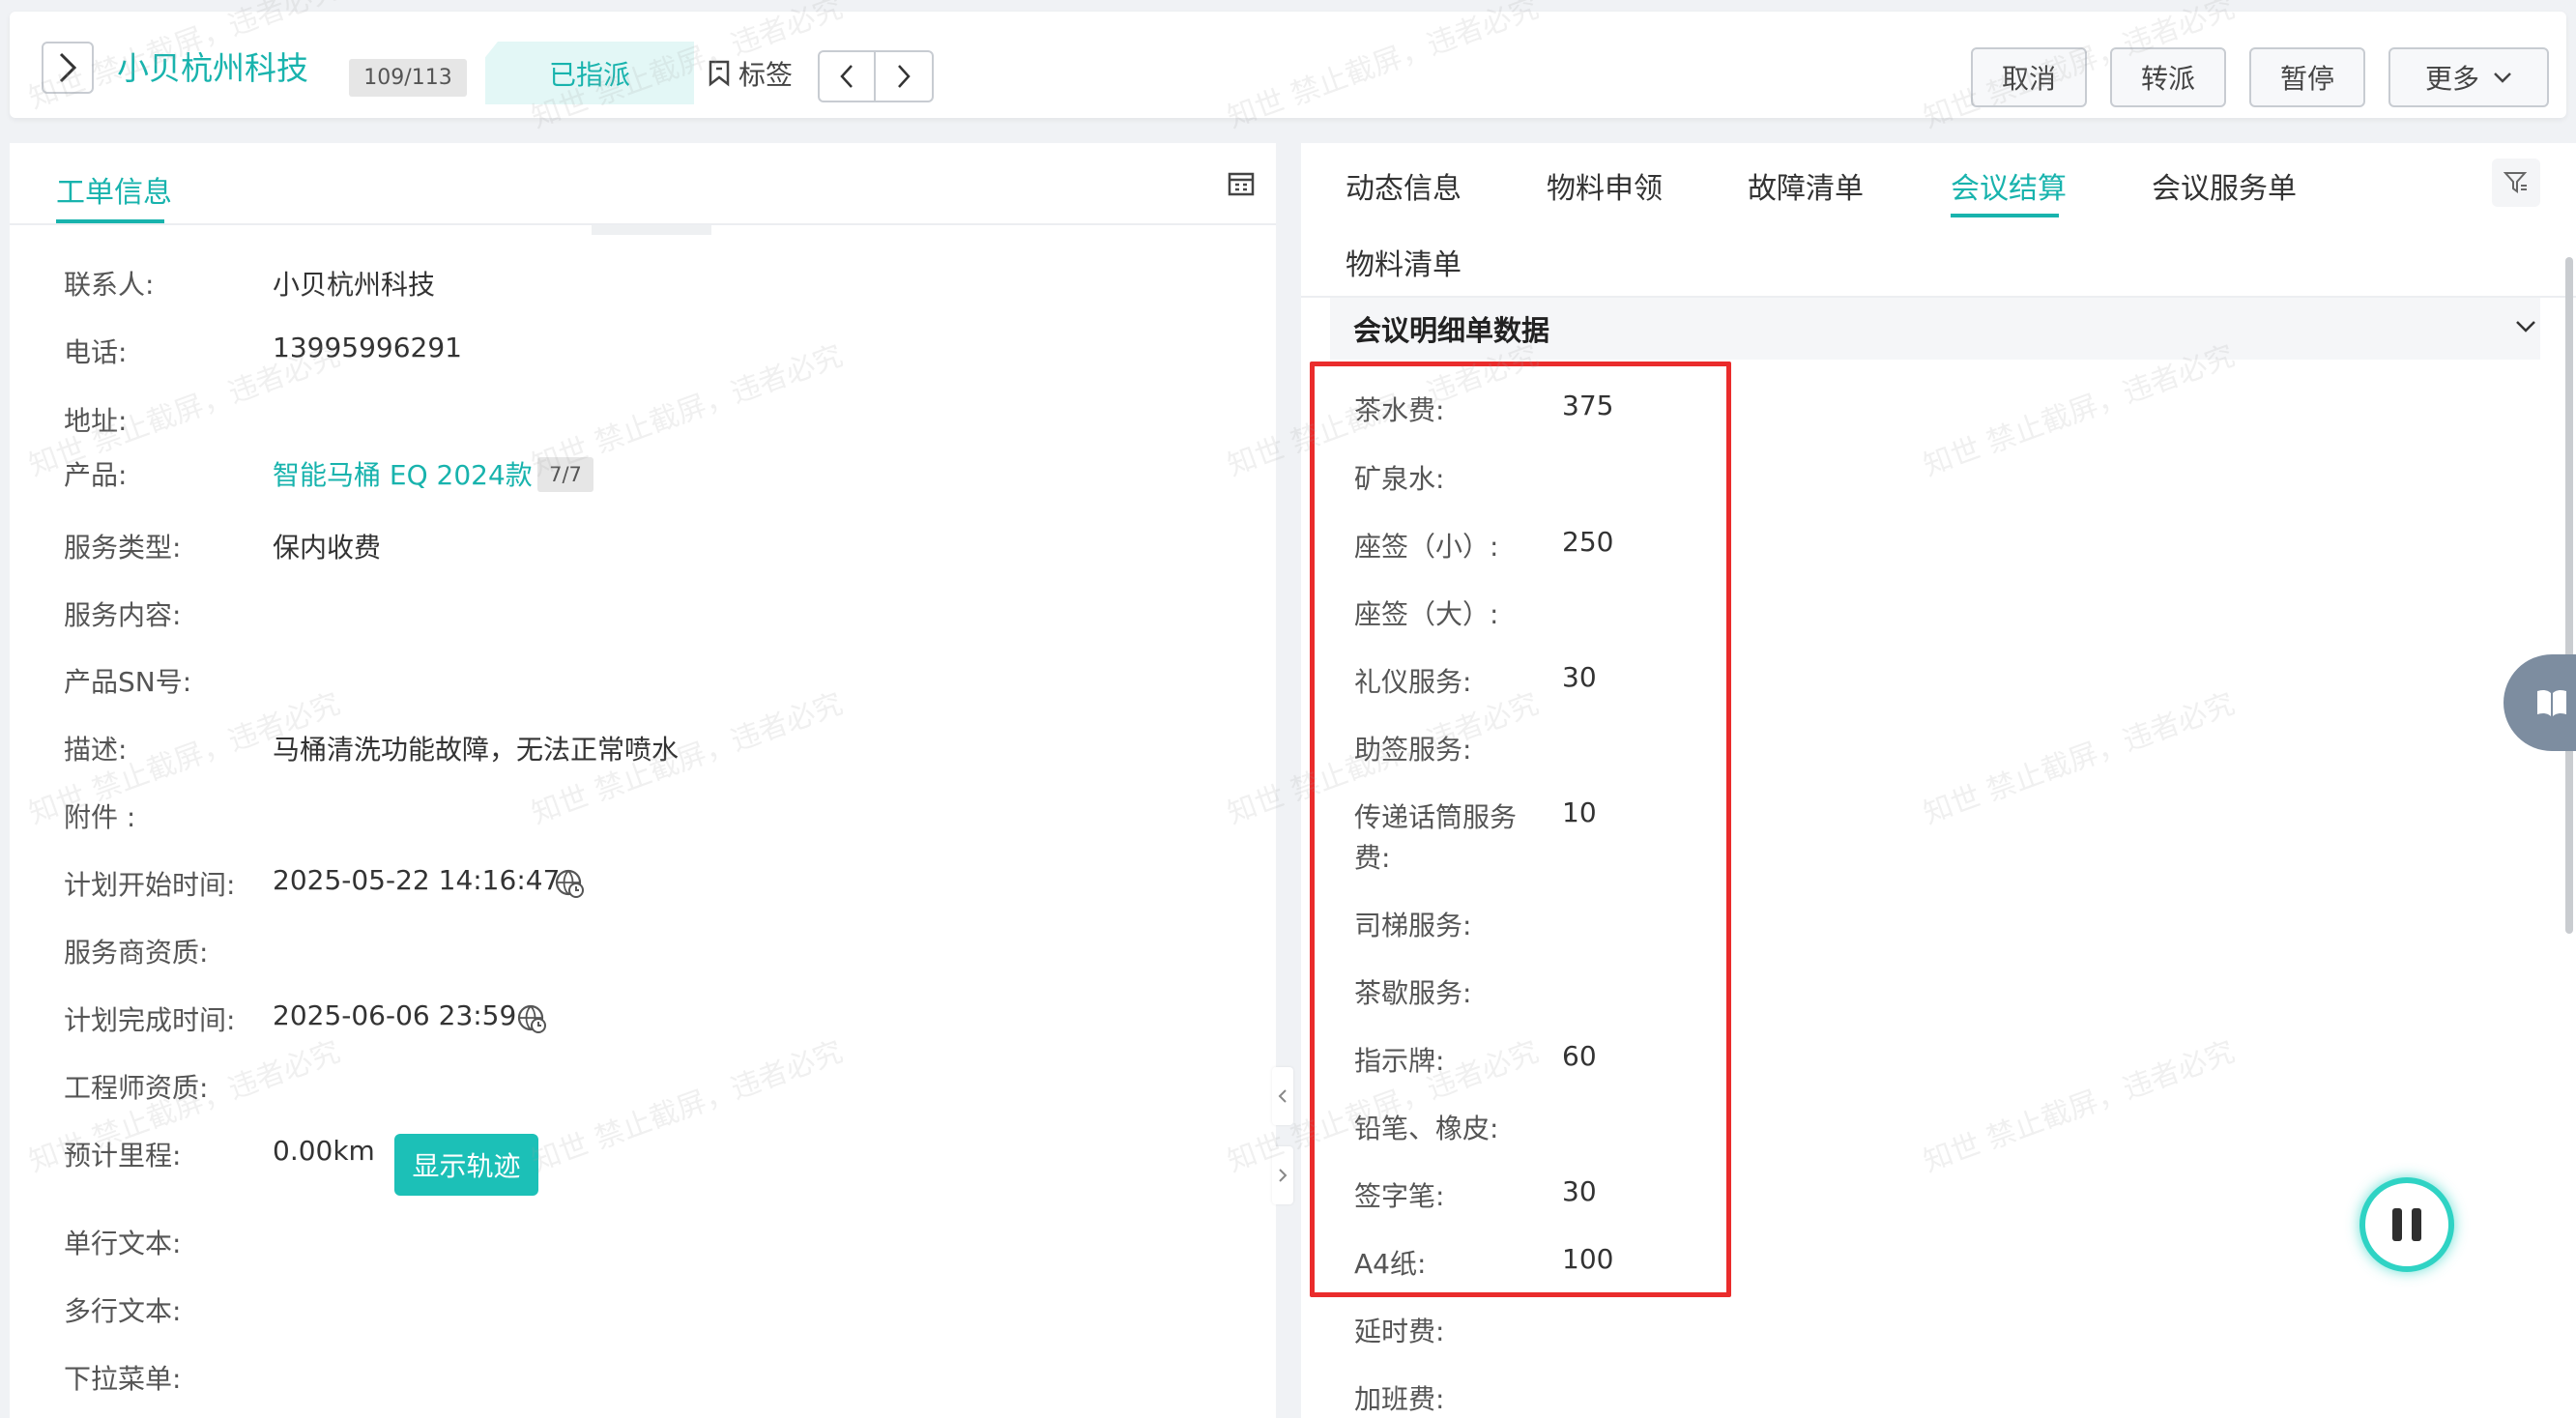 The width and height of the screenshot is (2576, 1418). What do you see at coordinates (2168, 77) in the screenshot?
I see `transfer-button: 转派` at bounding box center [2168, 77].